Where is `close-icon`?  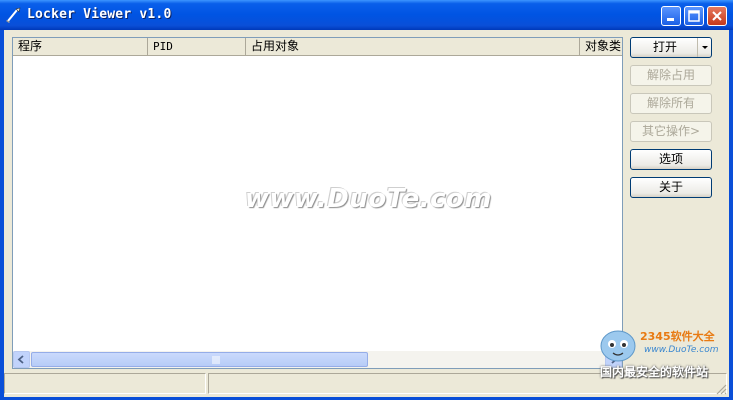 close-icon is located at coordinates (717, 16).